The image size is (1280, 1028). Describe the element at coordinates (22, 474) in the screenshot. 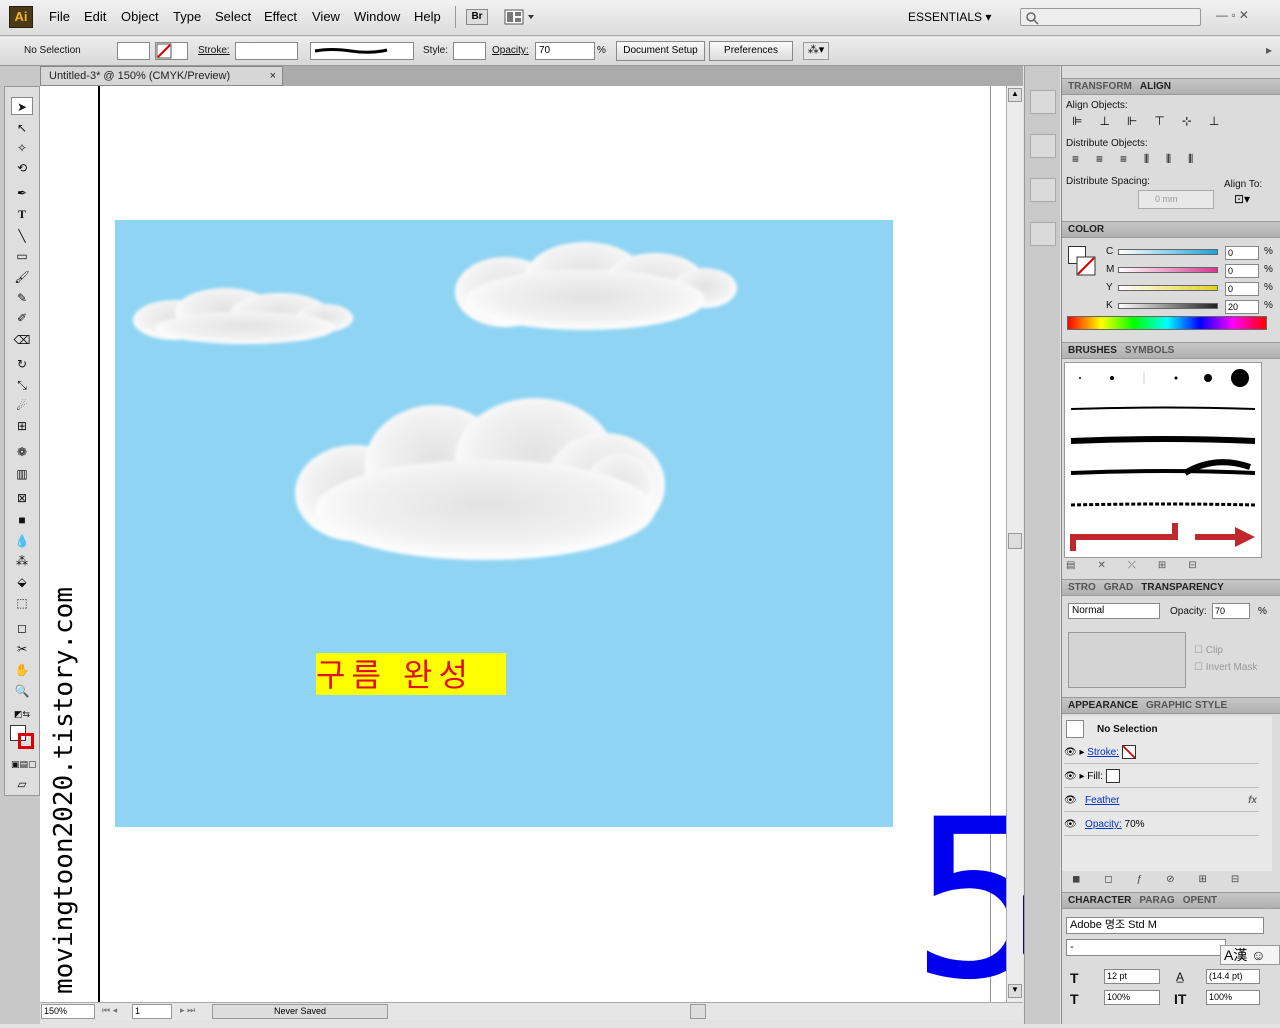

I see `column-graph-tool-icon: ▥` at that location.